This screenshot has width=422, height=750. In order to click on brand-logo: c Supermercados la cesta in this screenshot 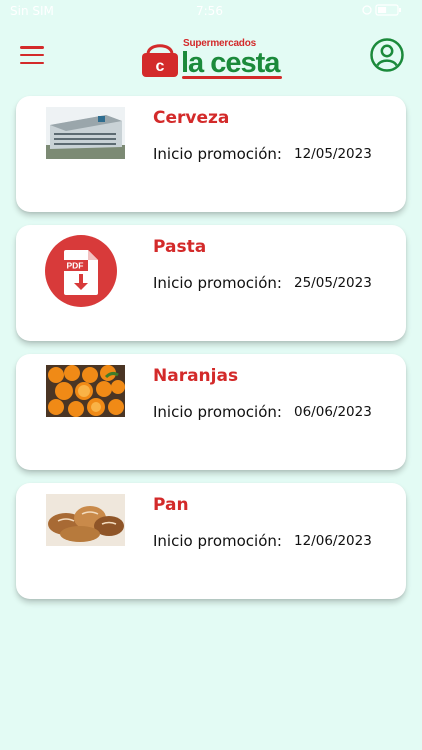, I will do `click(213, 59)`.